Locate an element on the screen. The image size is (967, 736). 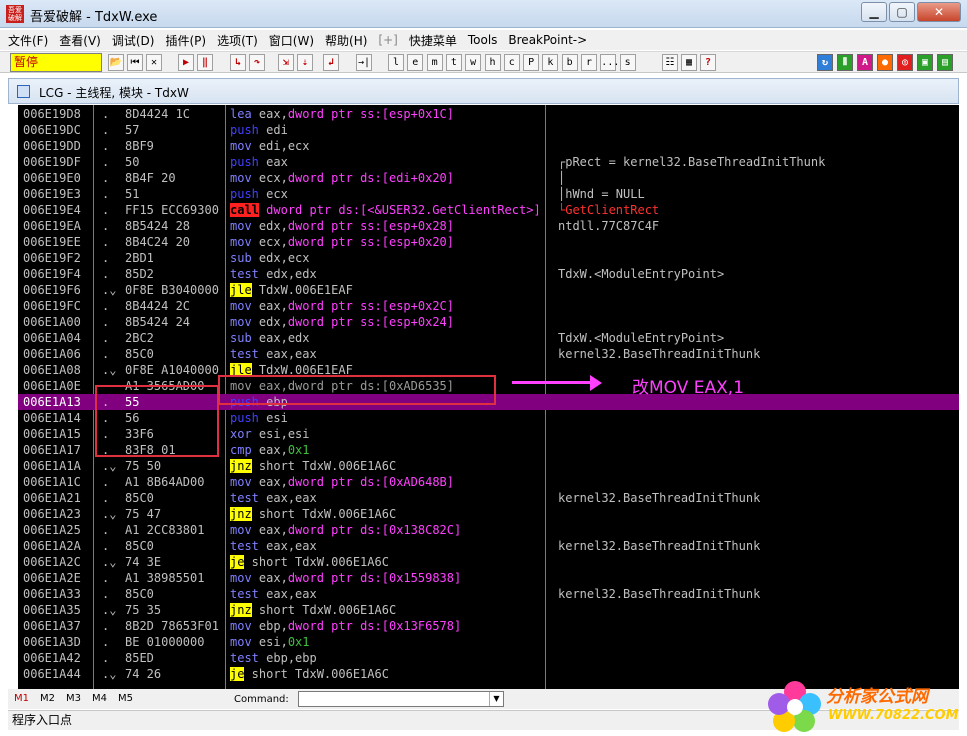
row-hex-bytes: 85C0 is located at coordinates (139, 594).